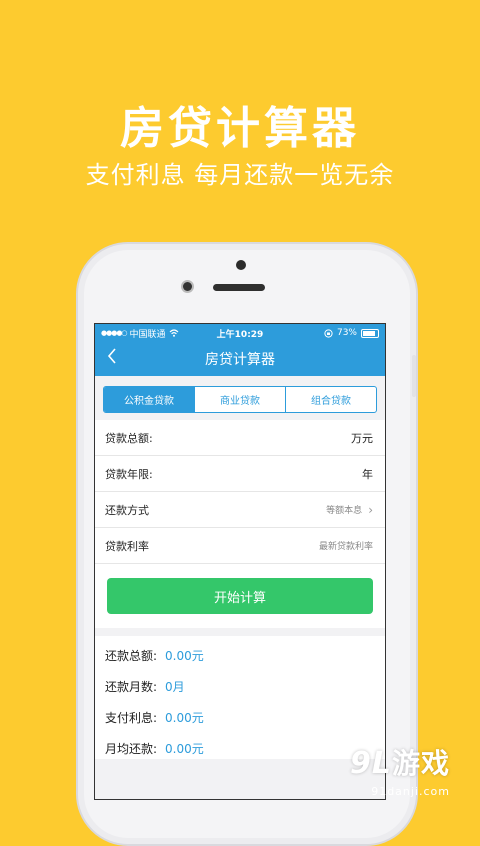 This screenshot has height=846, width=480. What do you see at coordinates (240, 510) in the screenshot?
I see `repayment-method-row: 还款方式 等额本息 ›` at bounding box center [240, 510].